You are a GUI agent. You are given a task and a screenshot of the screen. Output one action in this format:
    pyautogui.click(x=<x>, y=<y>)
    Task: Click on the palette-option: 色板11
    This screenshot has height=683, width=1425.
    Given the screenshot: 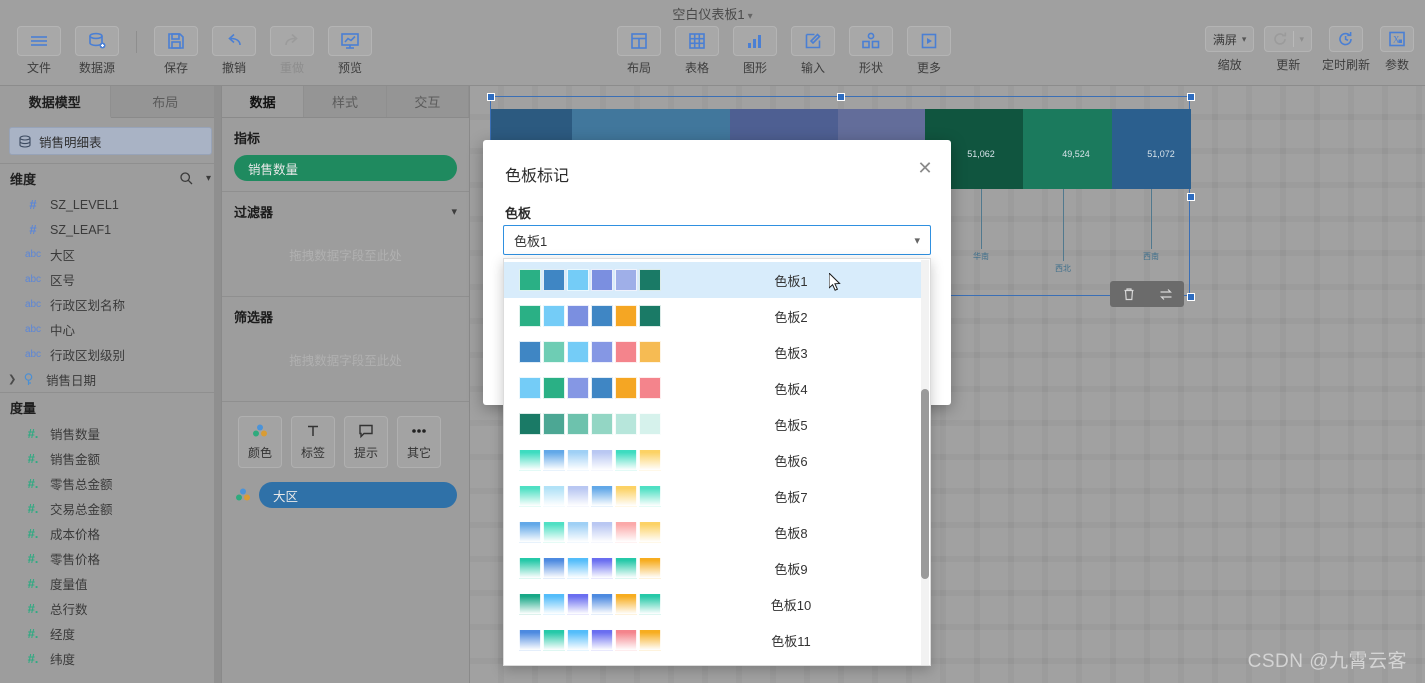 What is the action you would take?
    pyautogui.click(x=712, y=640)
    